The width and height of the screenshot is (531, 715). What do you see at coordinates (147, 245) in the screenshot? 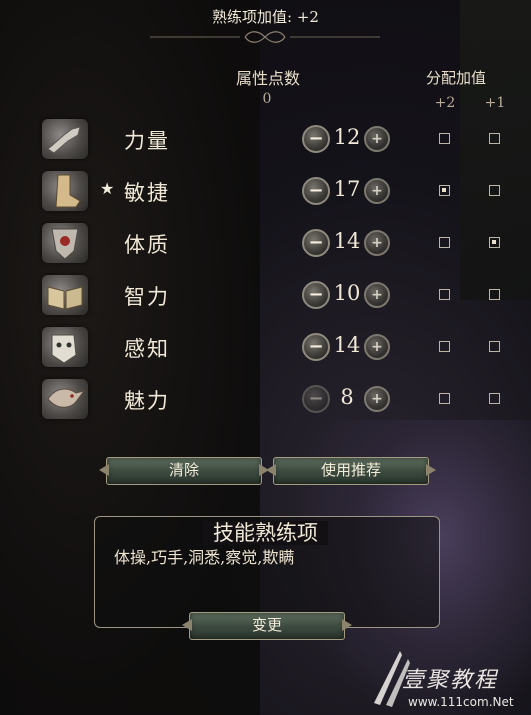
I see `attribute-name: 体质` at bounding box center [147, 245].